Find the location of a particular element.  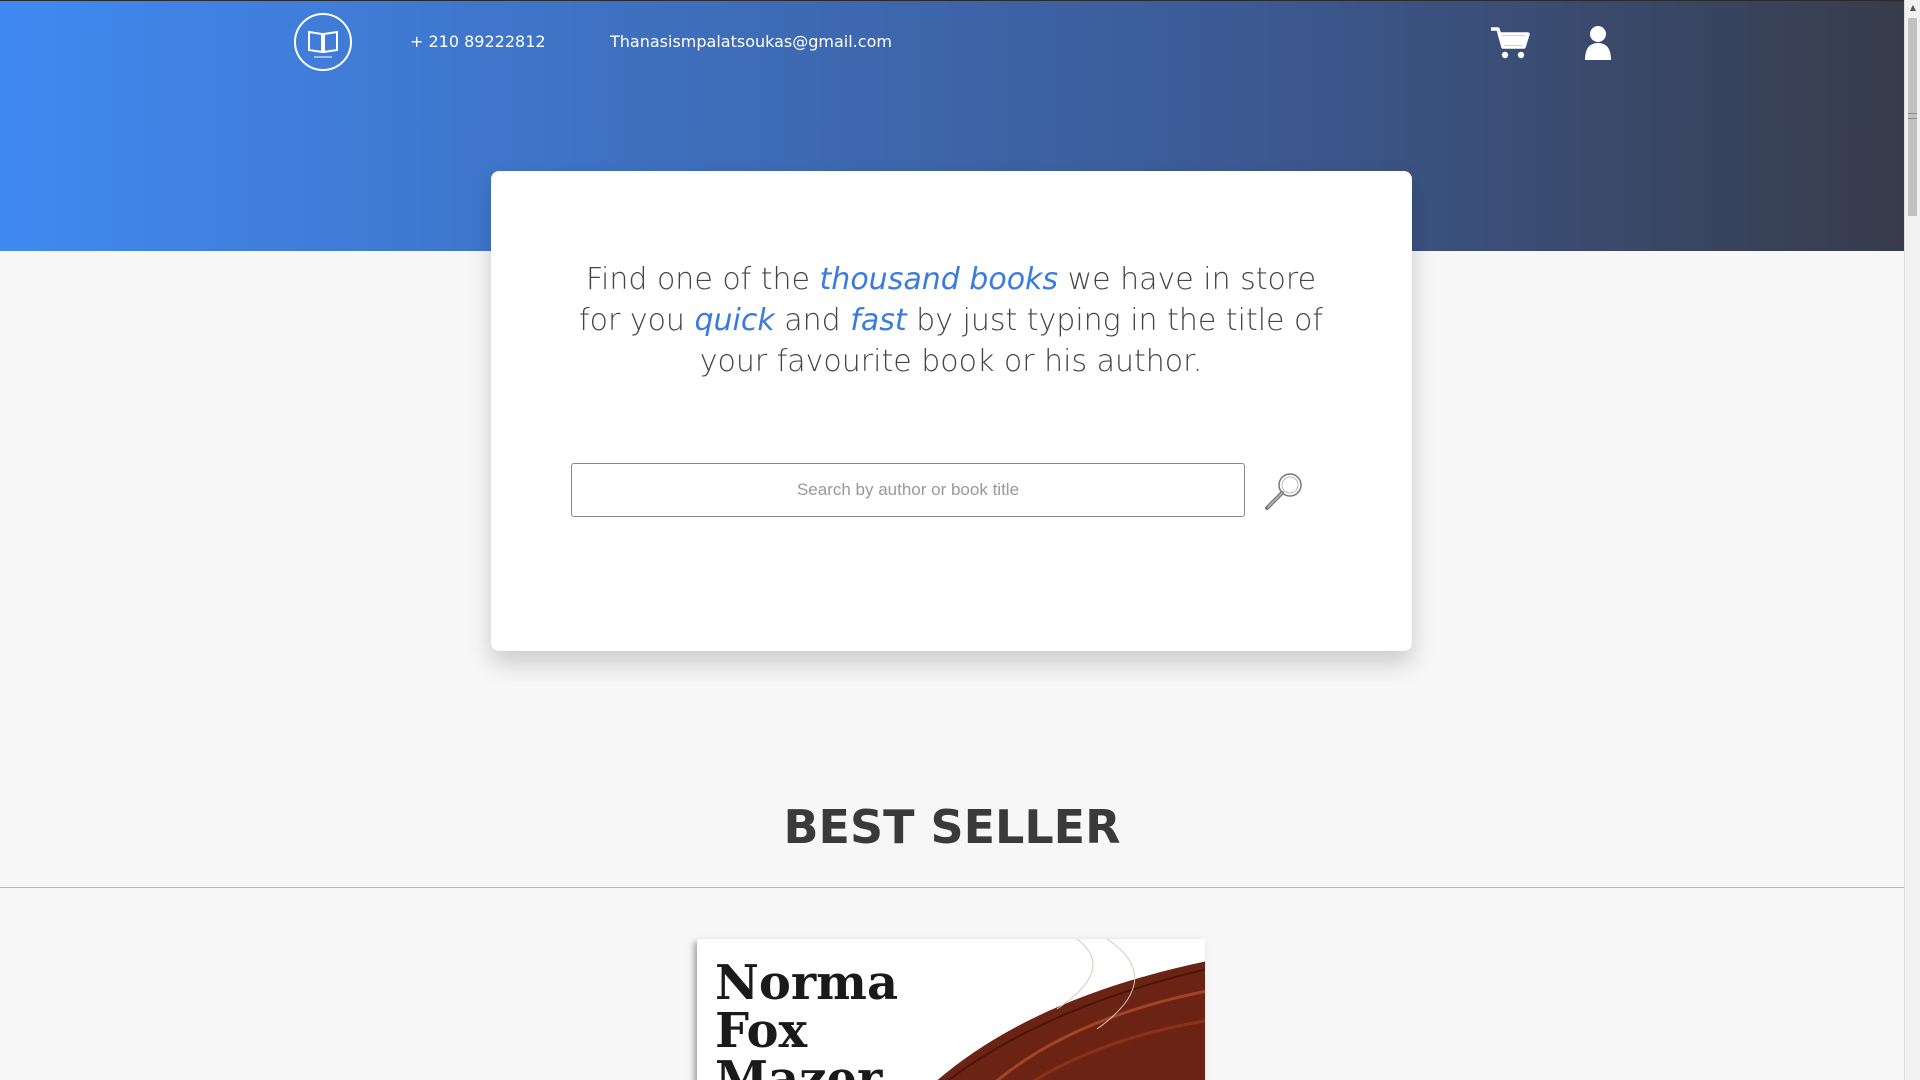

logo is located at coordinates (323, 42).